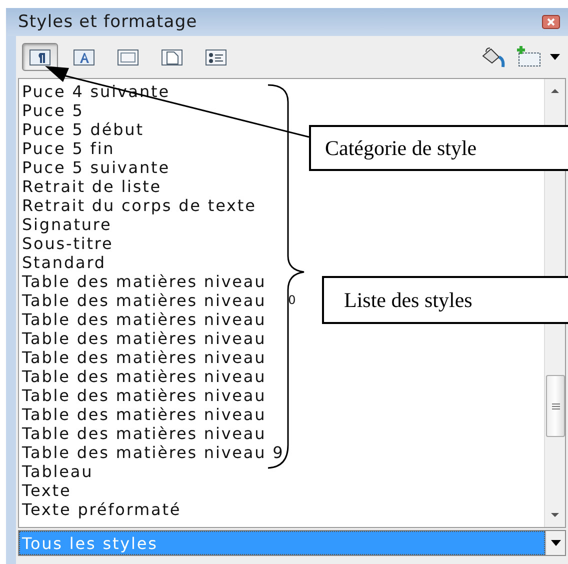  I want to click on style-list-item: Texte, so click(47, 490).